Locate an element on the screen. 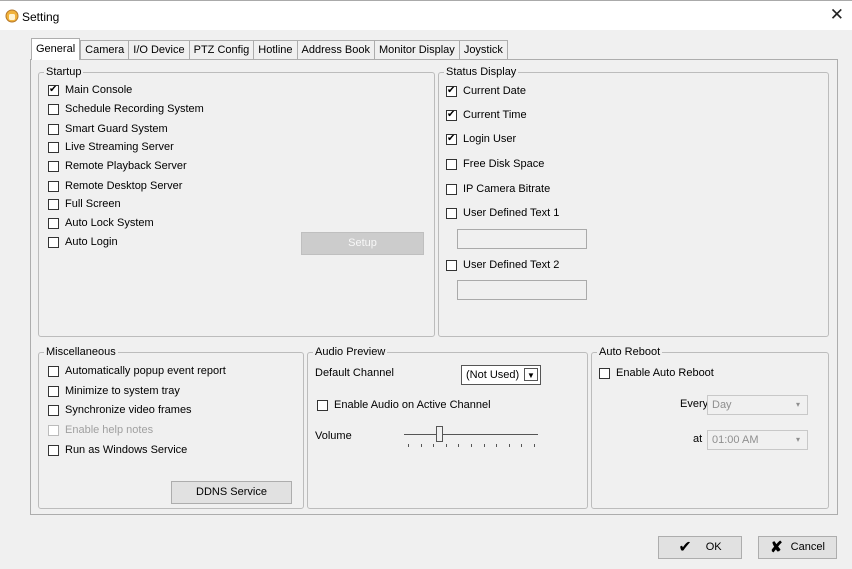 The height and width of the screenshot is (569, 852). misc-group-title: Miscellaneous is located at coordinates (81, 352).